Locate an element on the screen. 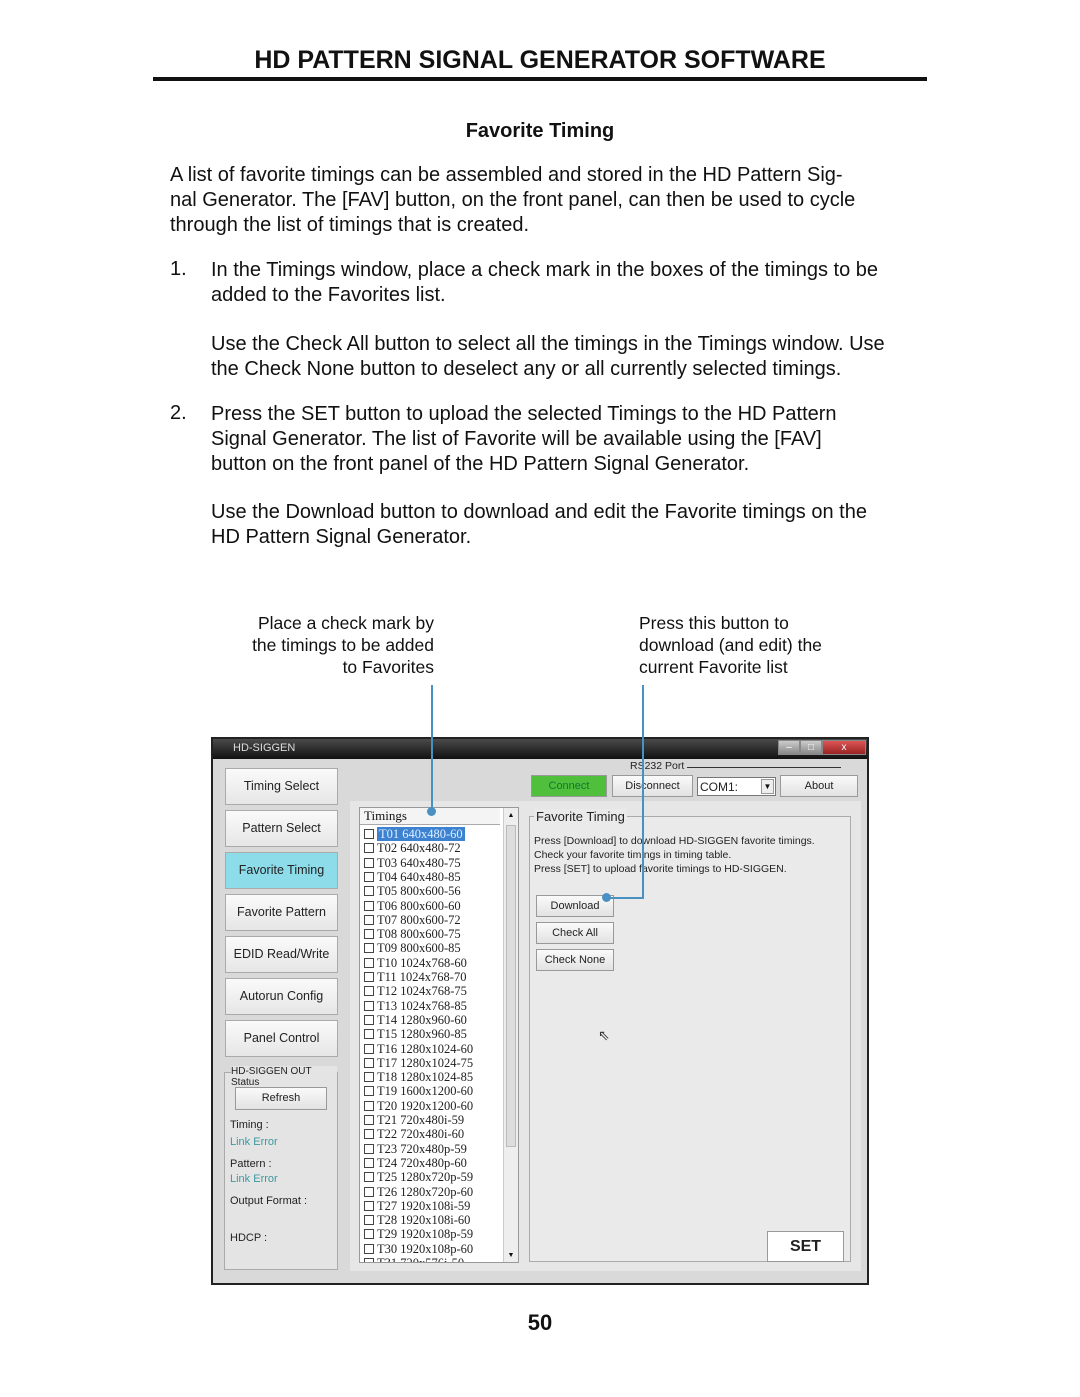 The width and height of the screenshot is (1080, 1397). timing-row: T08 800x600-75 is located at coordinates (412, 934).